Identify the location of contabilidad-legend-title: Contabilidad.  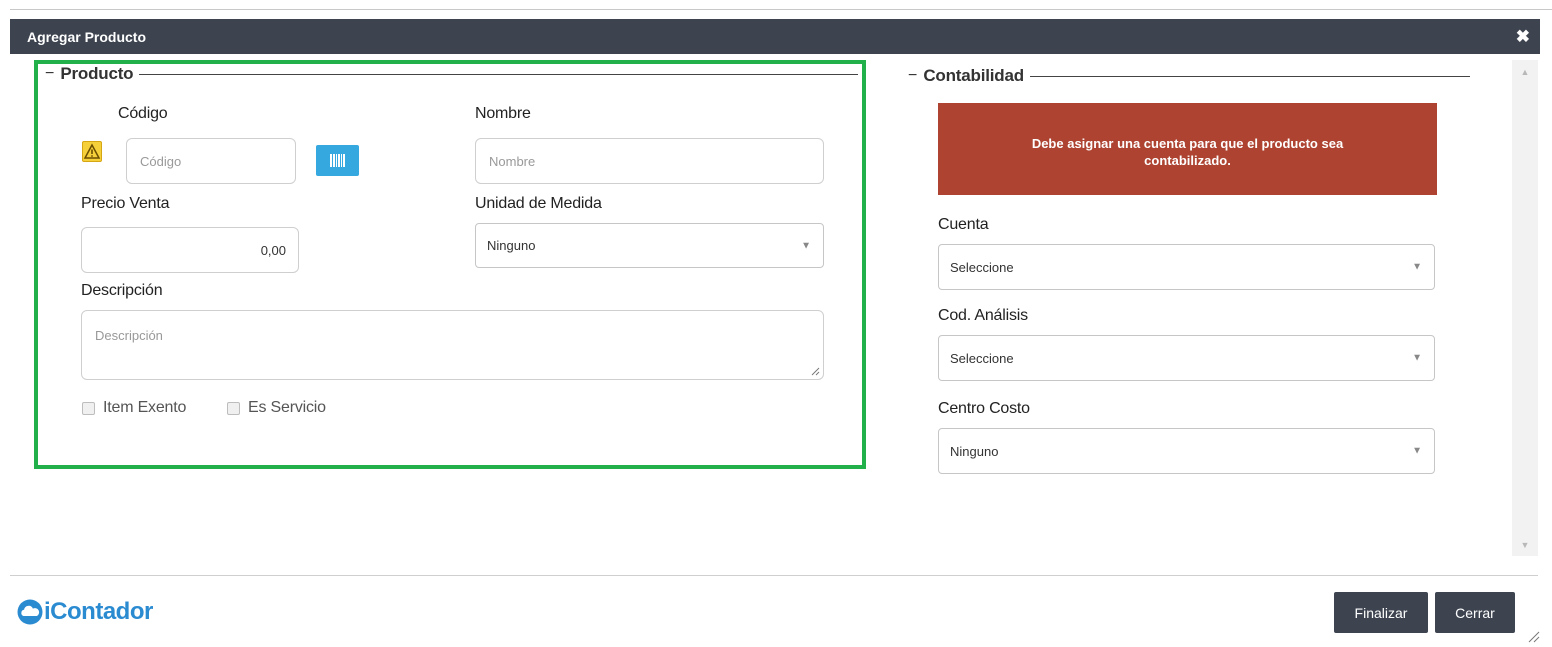
(973, 75).